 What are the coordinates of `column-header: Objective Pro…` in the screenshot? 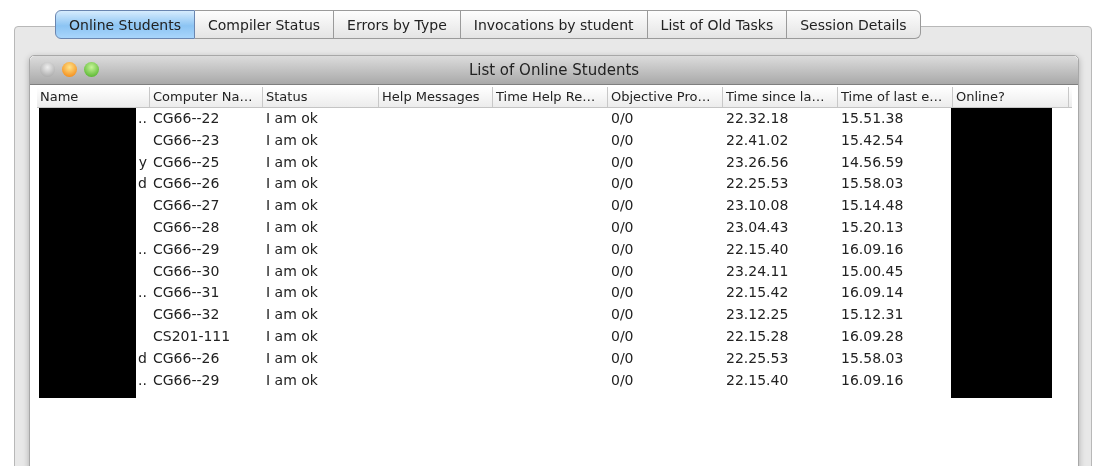 It's located at (665, 97).